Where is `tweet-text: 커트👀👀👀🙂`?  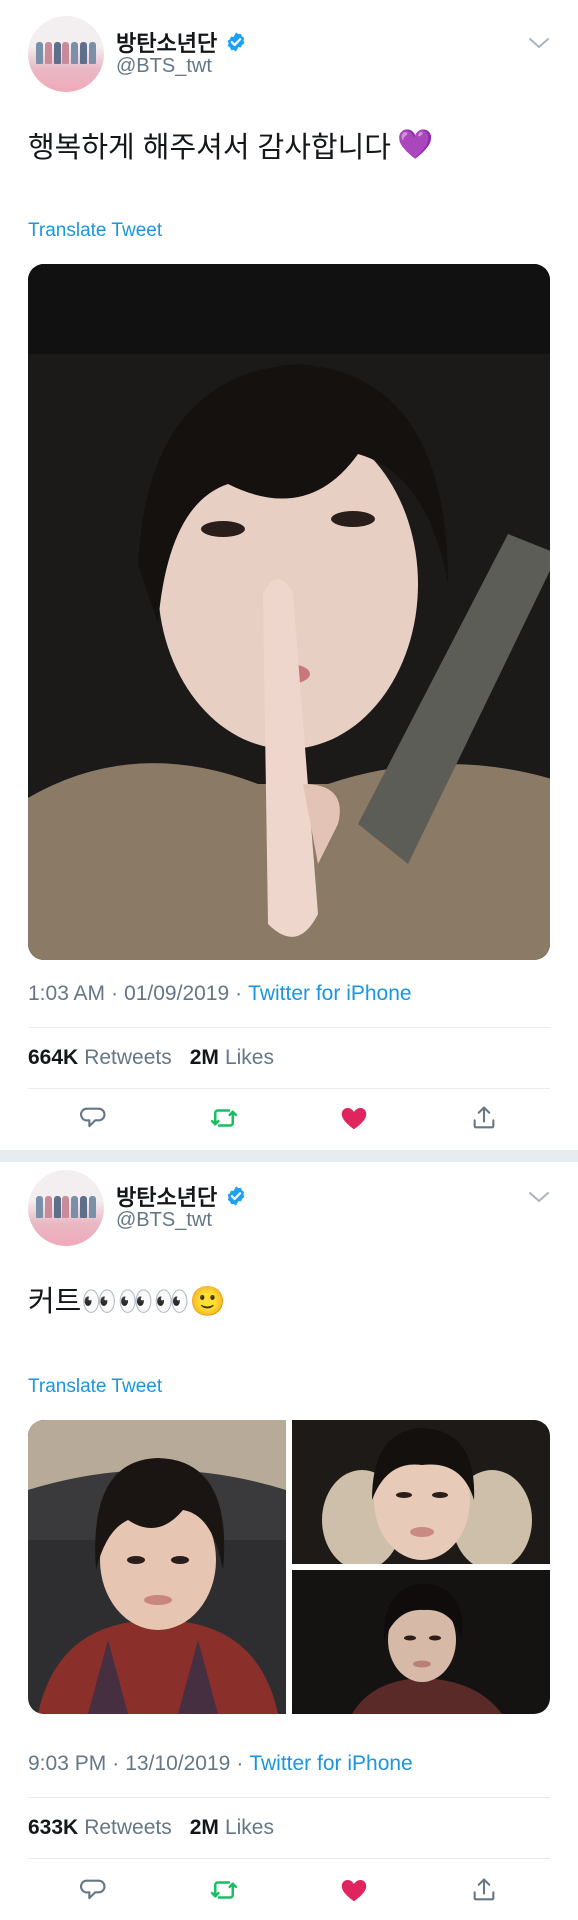
tweet-text: 커트👀👀👀🙂 is located at coordinates (127, 1299).